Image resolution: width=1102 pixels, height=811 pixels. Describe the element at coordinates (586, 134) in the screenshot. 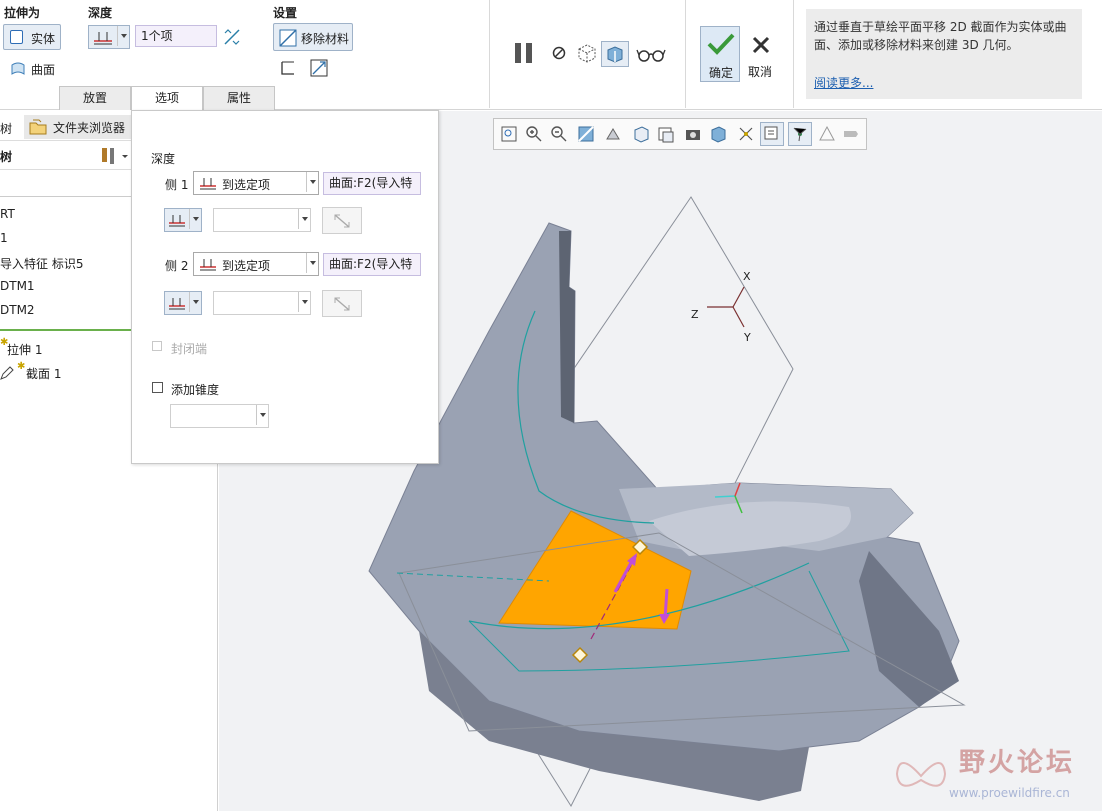

I see `repaint-icon` at that location.